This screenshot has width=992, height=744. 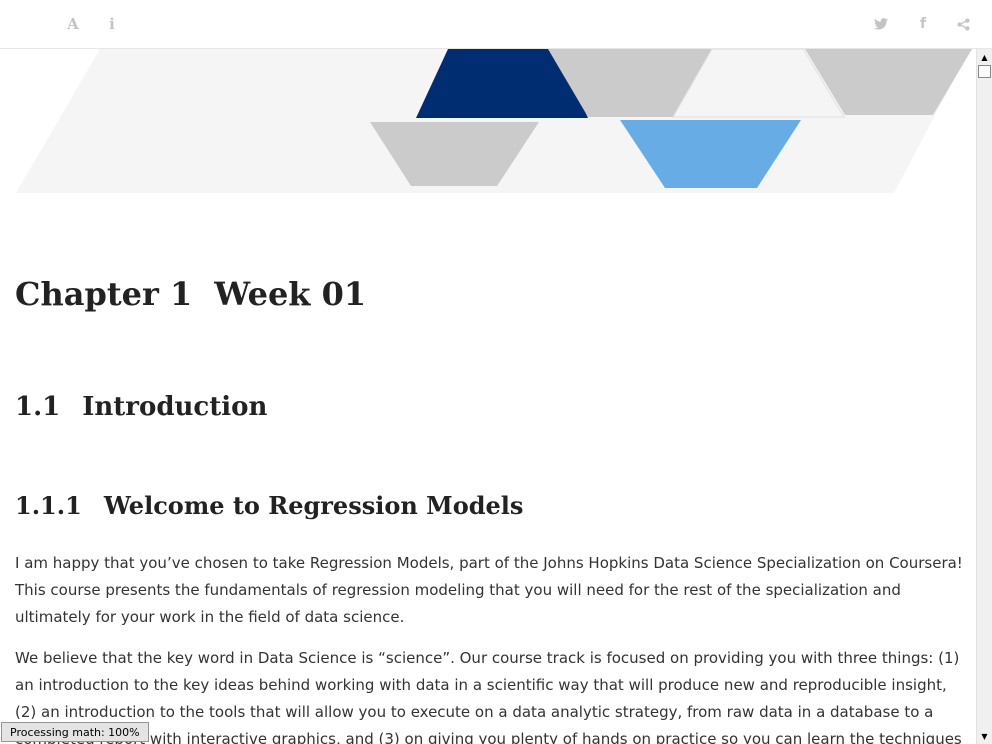 I want to click on vertical-scrollbar: ▲ ▼, so click(x=984, y=396).